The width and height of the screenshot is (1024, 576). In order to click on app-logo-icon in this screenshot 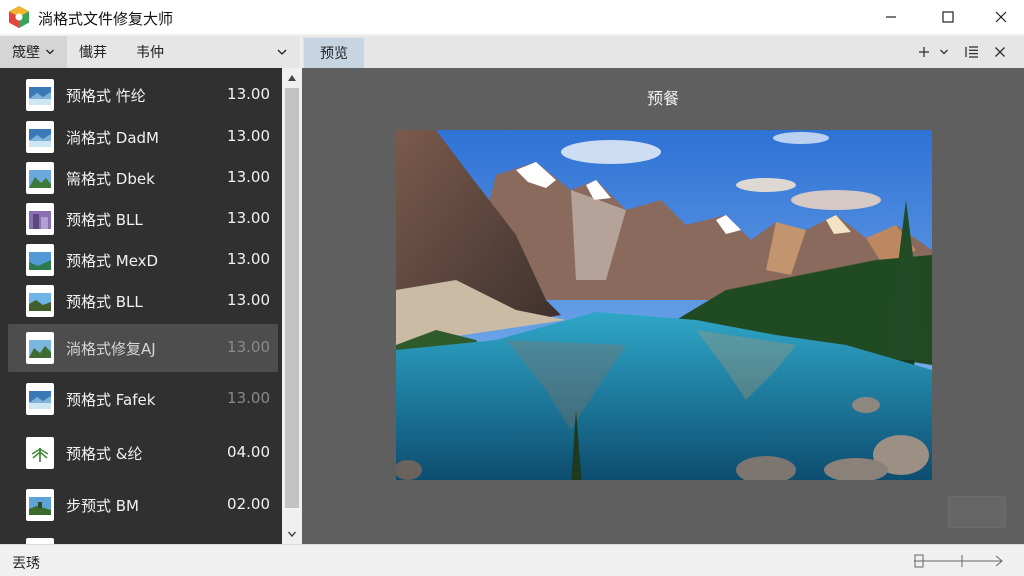, I will do `click(19, 17)`.